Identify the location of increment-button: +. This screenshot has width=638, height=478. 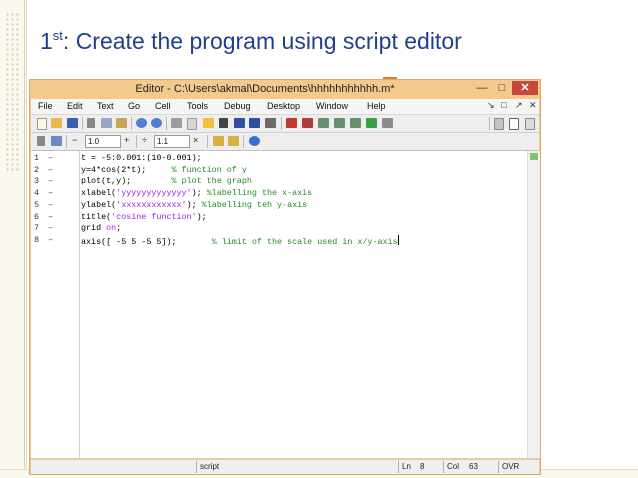
(126, 140).